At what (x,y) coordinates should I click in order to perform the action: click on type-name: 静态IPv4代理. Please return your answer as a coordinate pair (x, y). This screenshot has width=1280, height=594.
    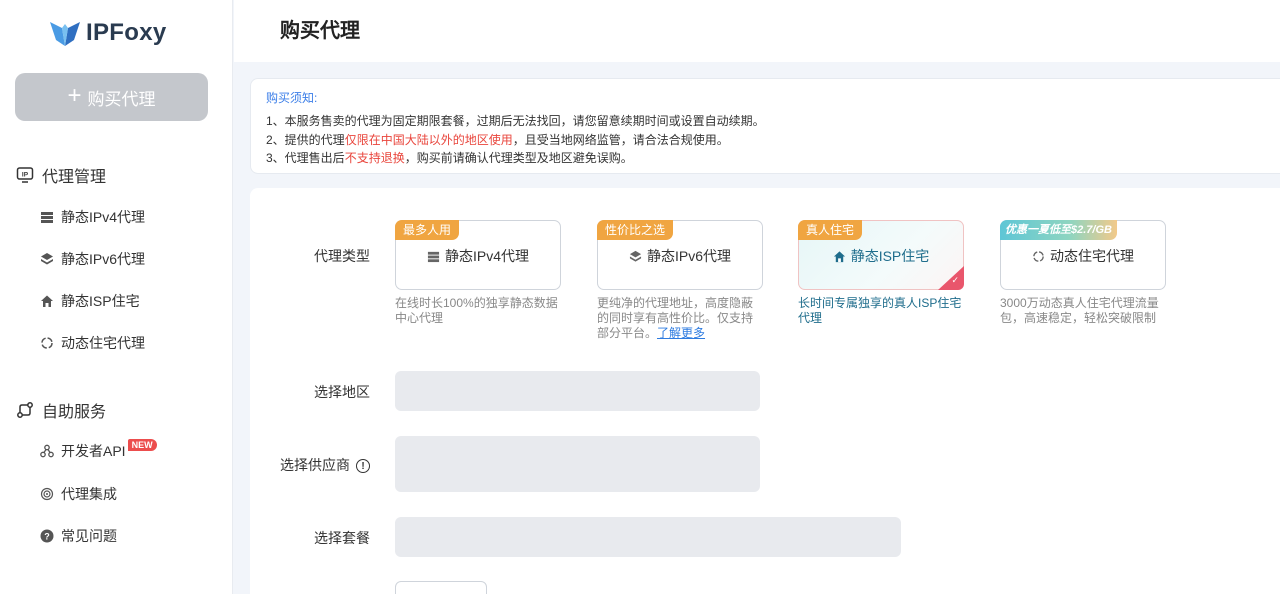
    Looking at the image, I should click on (478, 256).